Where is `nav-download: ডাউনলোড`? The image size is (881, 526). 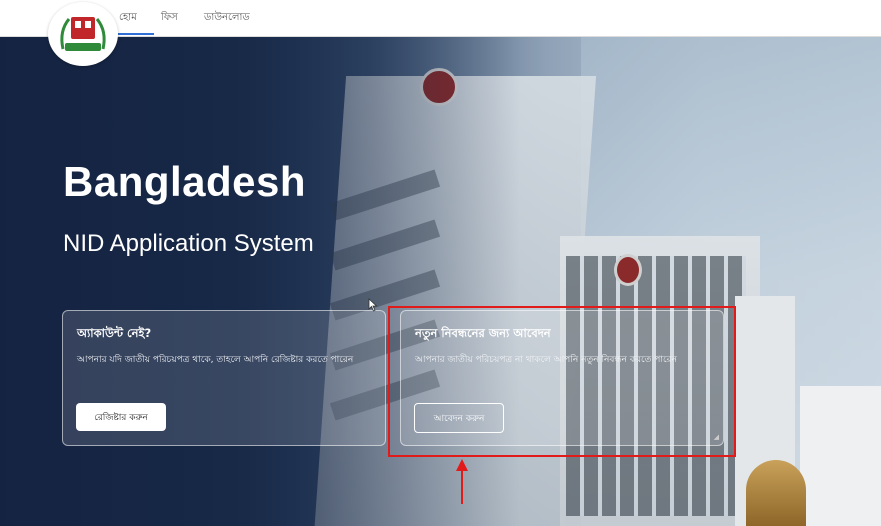 nav-download: ডাউনলোড is located at coordinates (227, 18).